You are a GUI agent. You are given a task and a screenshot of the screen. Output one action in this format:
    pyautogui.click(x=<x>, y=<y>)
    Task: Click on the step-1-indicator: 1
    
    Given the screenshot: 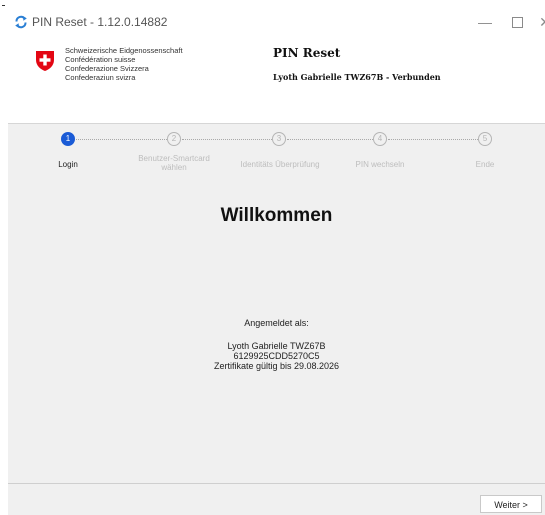 What is the action you would take?
    pyautogui.click(x=68, y=139)
    